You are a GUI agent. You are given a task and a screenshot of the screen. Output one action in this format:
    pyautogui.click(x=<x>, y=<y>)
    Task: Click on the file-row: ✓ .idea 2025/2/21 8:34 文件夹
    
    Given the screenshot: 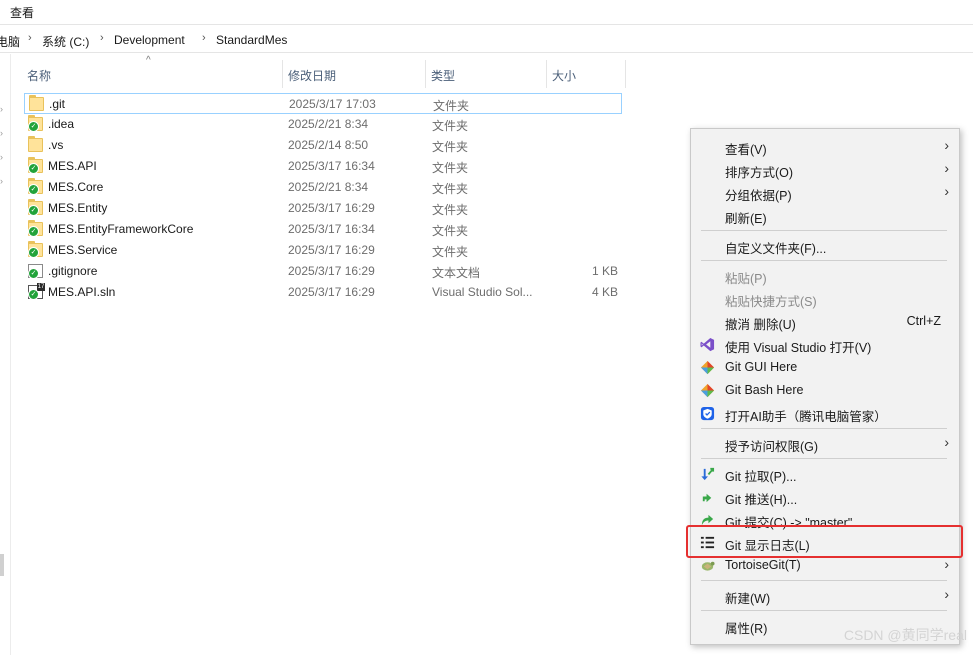 What is the action you would take?
    pyautogui.click(x=323, y=124)
    